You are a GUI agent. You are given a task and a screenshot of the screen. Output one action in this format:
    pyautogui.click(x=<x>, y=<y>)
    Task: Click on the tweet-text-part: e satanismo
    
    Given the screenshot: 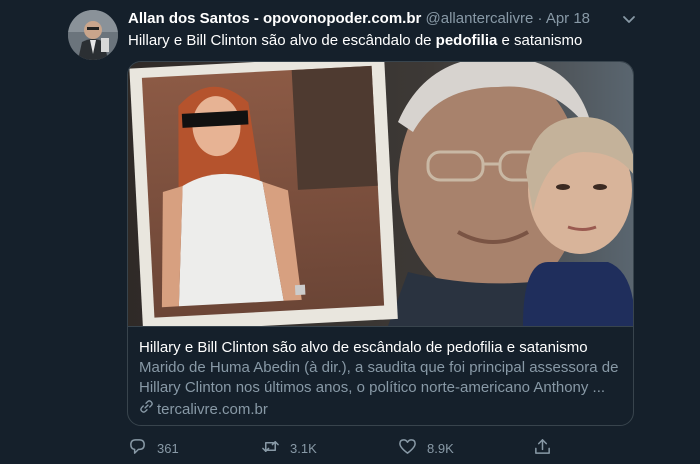 What is the action you would take?
    pyautogui.click(x=540, y=40)
    